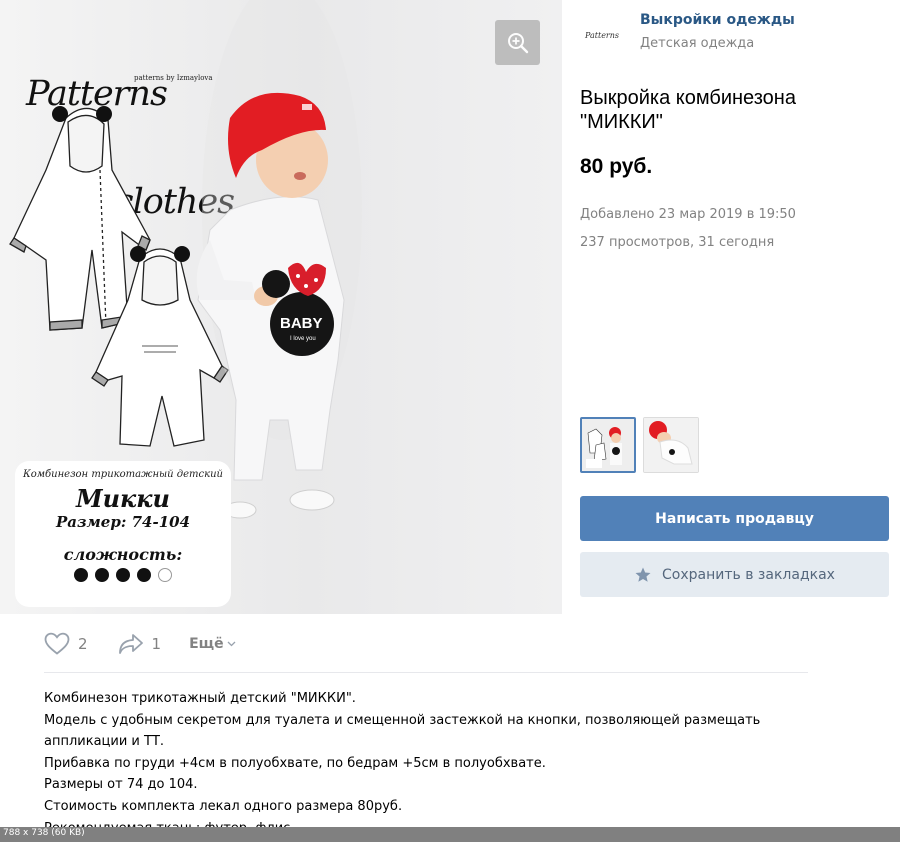 This screenshot has height=842, width=900. I want to click on description-line: Комбинезон трикотажный детский "МИККИ"., so click(200, 698).